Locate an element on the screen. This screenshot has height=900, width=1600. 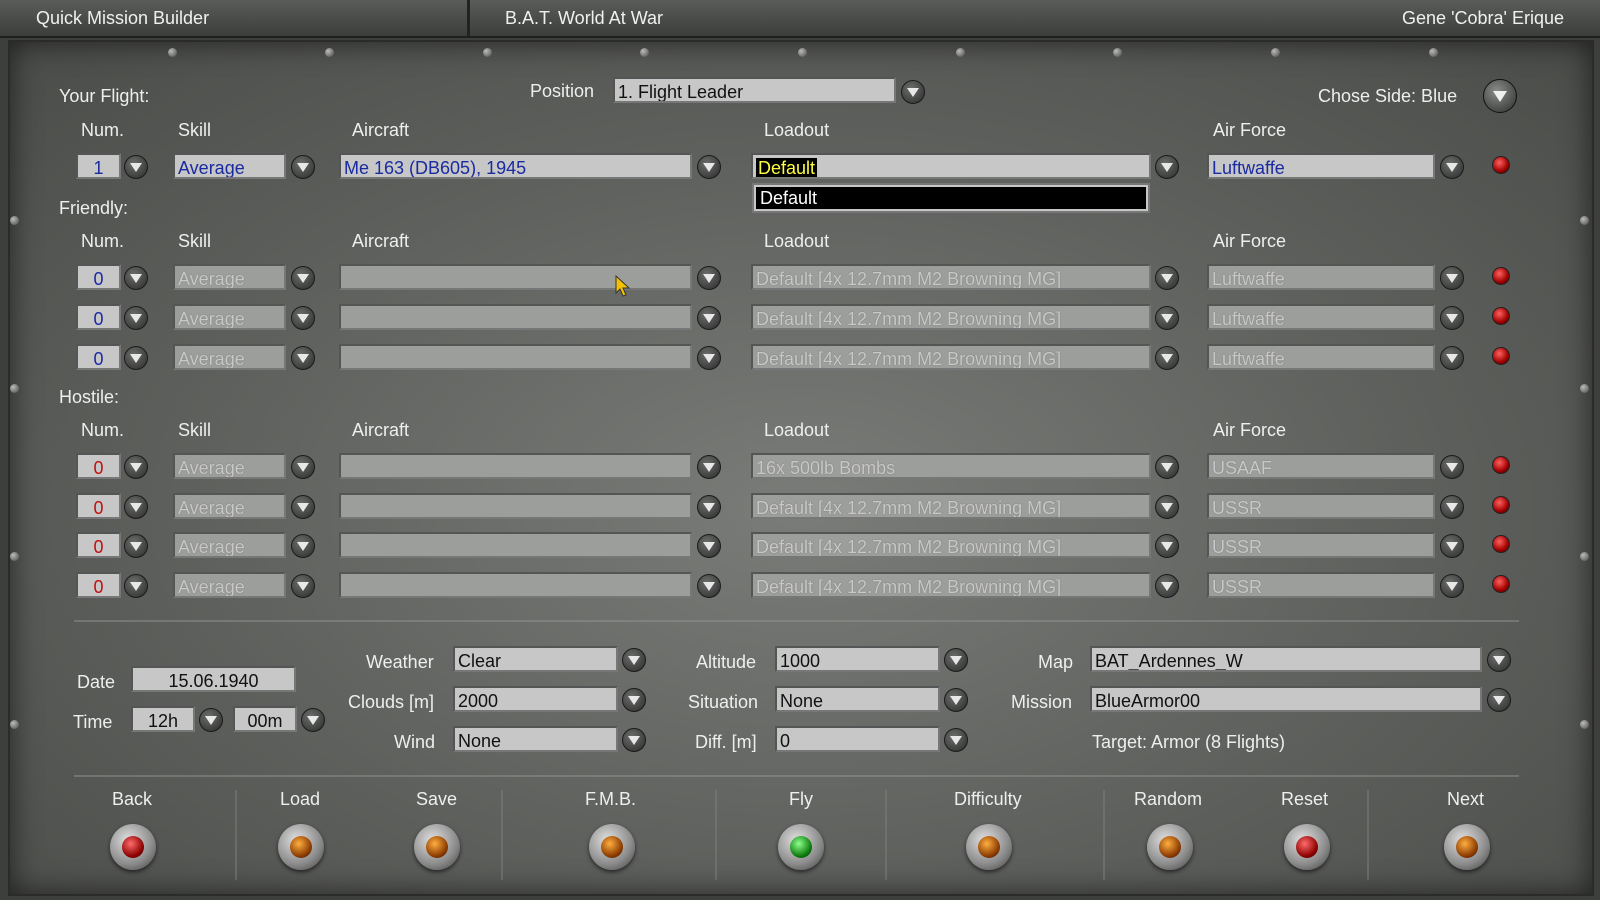
your-flight-airforce-field: Luftwaffe is located at coordinates (1321, 166).